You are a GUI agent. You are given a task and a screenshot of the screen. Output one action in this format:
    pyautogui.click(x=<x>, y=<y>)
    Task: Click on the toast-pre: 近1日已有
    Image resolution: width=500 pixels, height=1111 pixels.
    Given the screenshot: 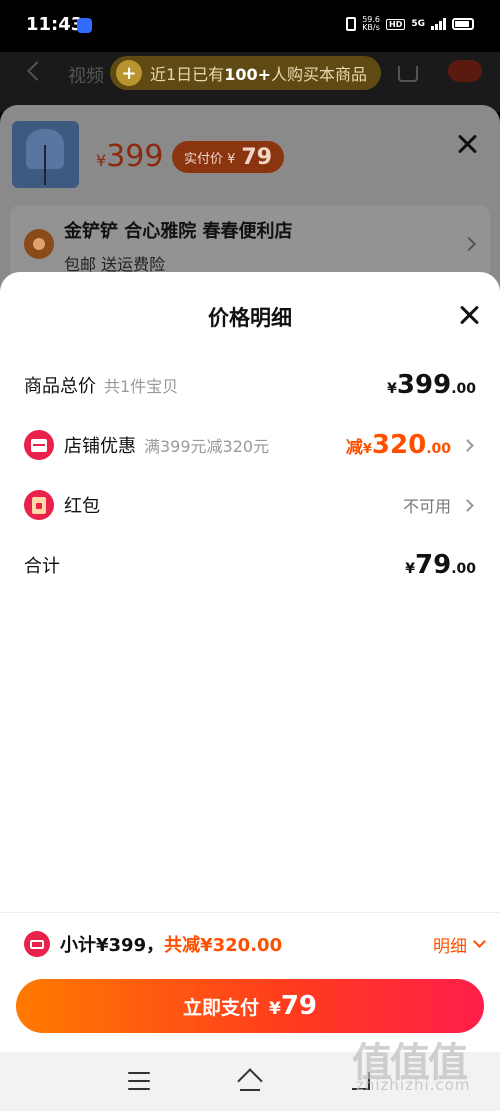 What is the action you would take?
    pyautogui.click(x=187, y=74)
    